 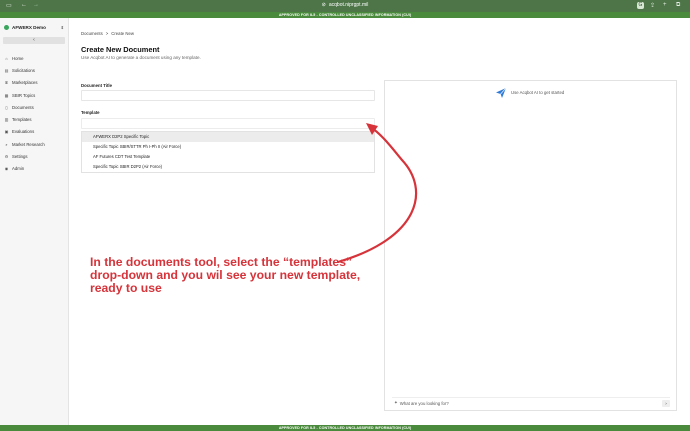 I want to click on sidebar-item-label: Market Research, so click(x=28, y=144).